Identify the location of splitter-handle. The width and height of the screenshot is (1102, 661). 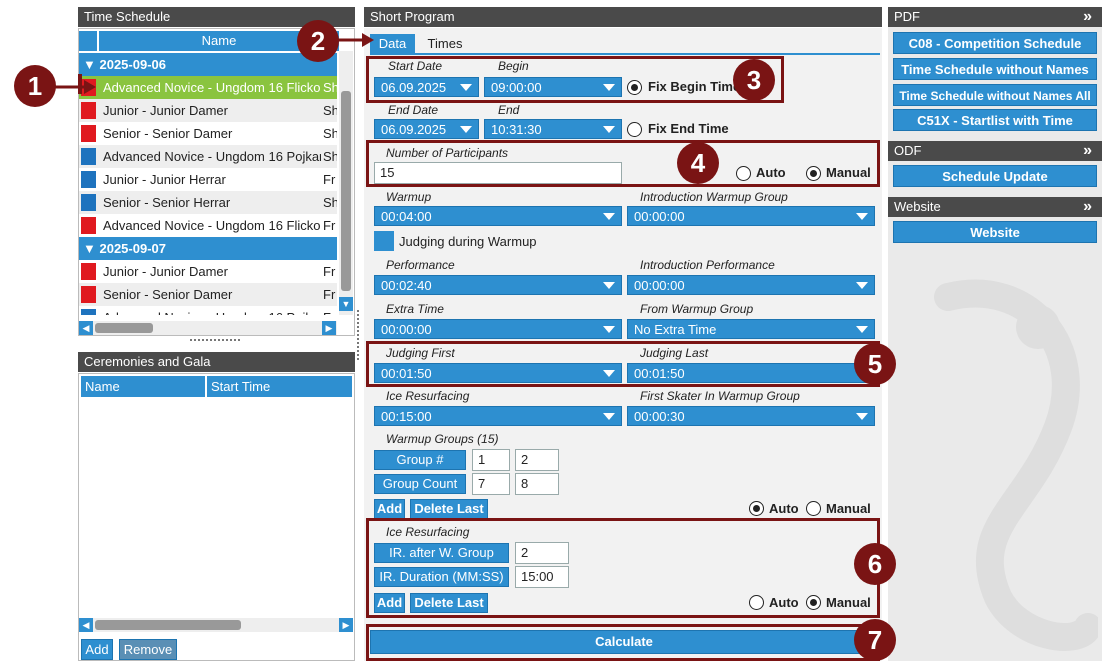
(358, 335).